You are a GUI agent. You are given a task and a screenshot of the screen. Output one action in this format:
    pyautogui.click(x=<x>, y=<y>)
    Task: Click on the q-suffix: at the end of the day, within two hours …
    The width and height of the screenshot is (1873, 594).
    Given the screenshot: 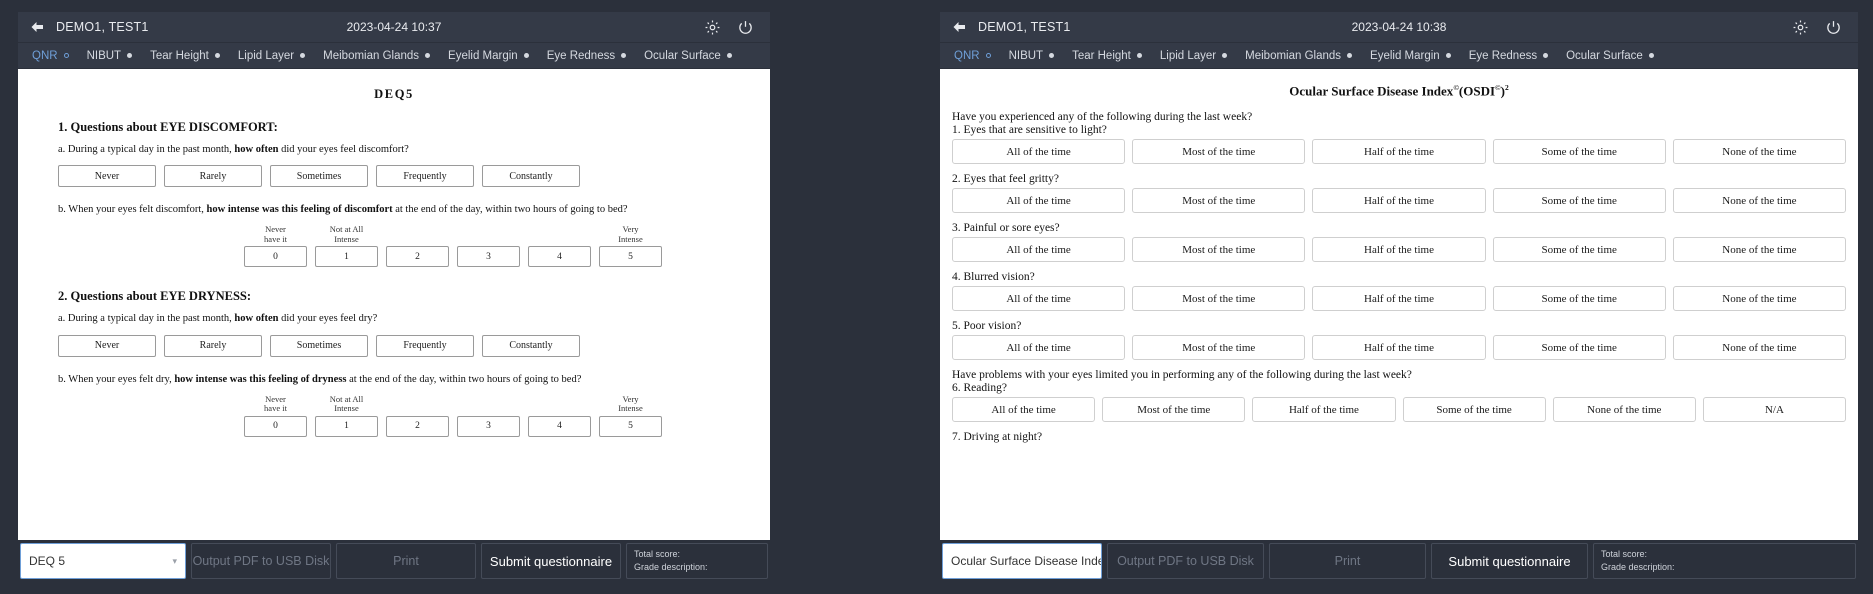 What is the action you would take?
    pyautogui.click(x=510, y=210)
    